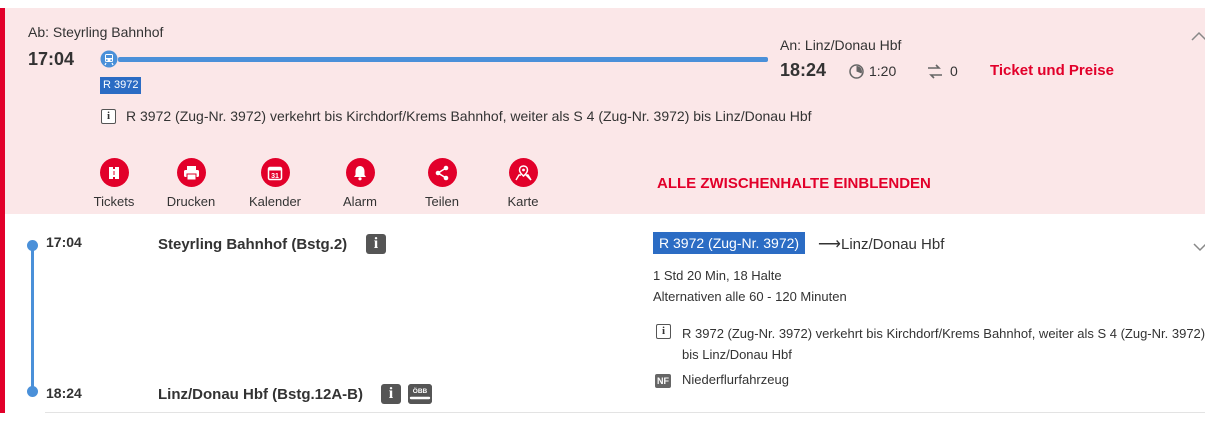 The image size is (1205, 423). I want to click on timeline-end-dot, so click(32, 391).